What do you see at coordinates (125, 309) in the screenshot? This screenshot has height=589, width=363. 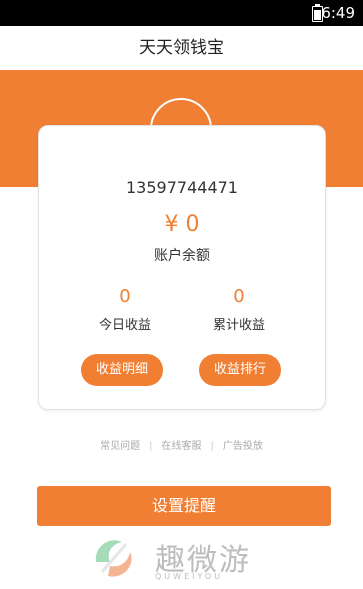 I see `today-earnings: 0 今日收益` at bounding box center [125, 309].